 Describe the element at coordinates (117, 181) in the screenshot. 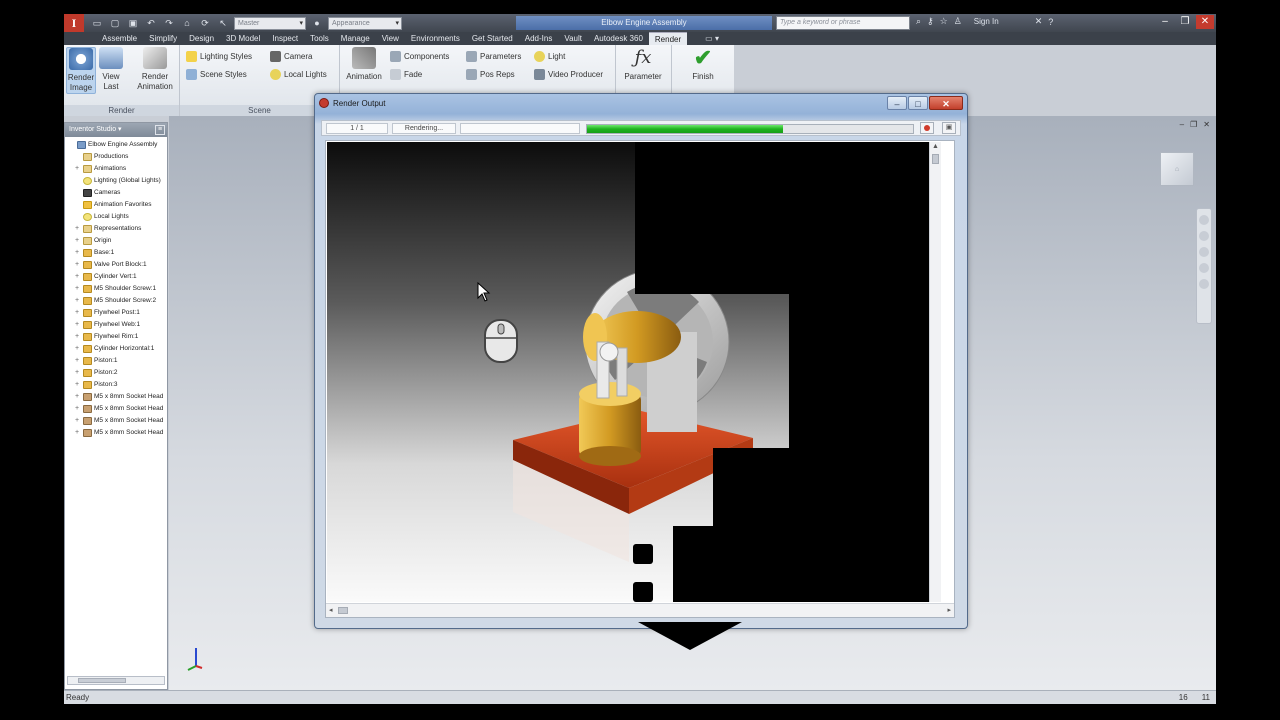

I see `browser-node: Lighting (Global Lights)` at that location.